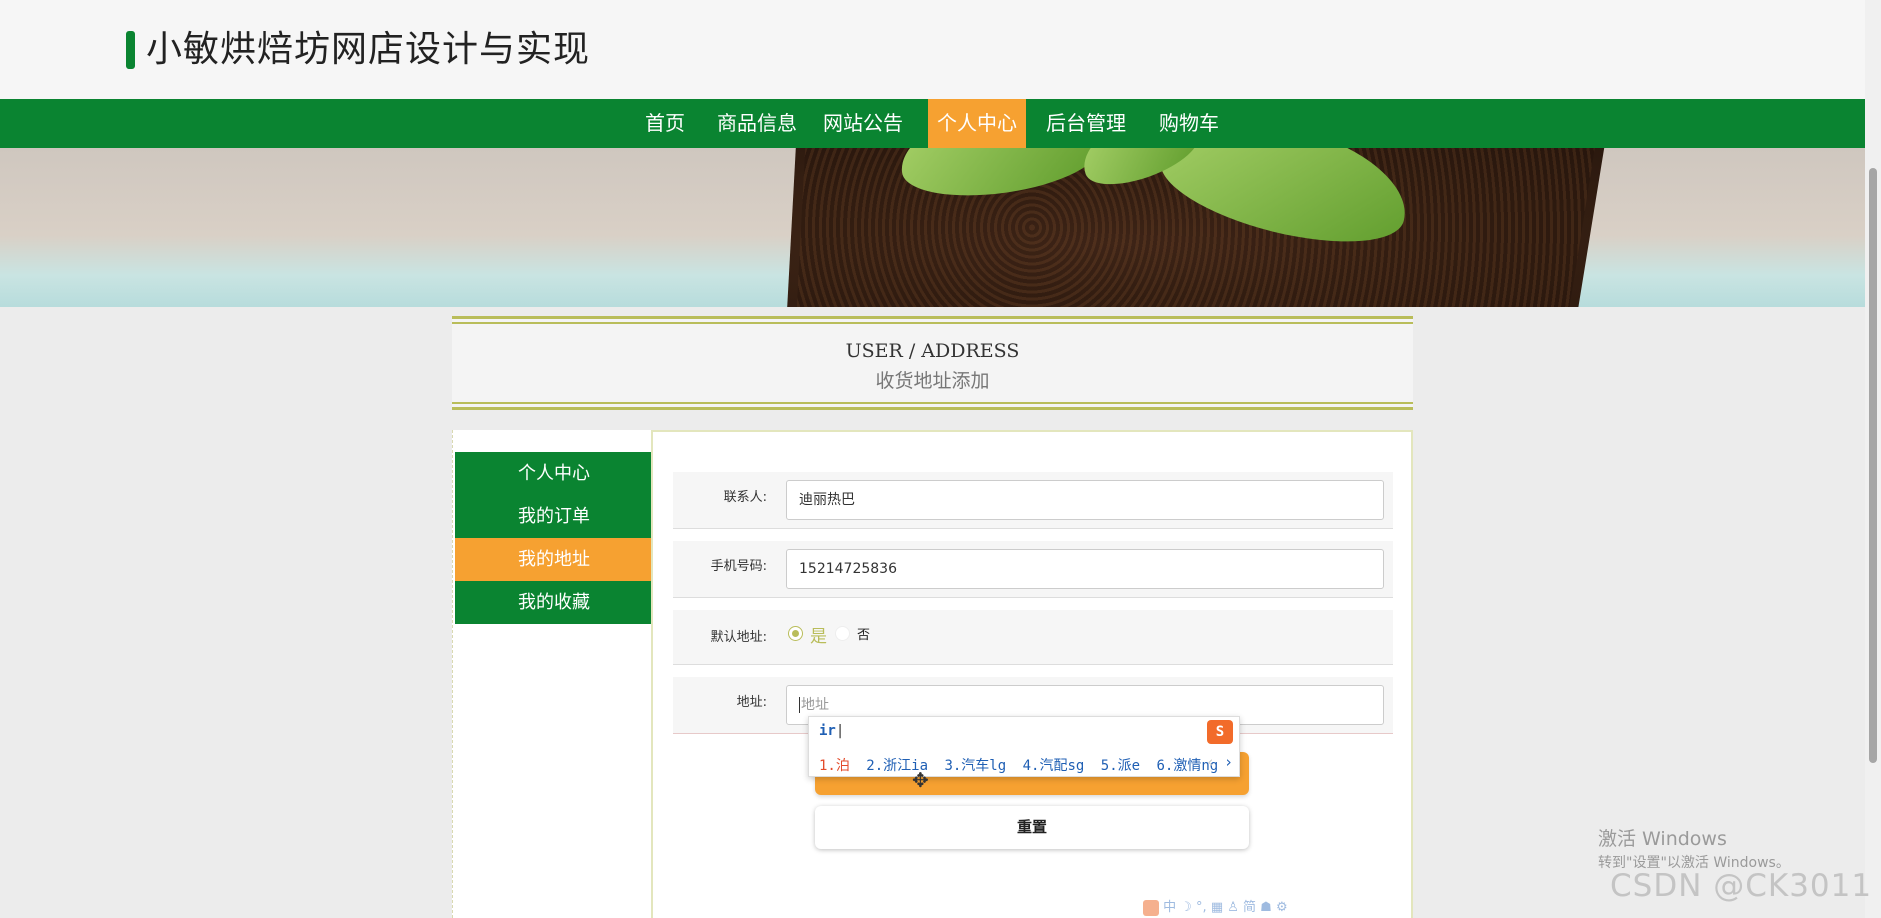 This screenshot has height=918, width=1881. Describe the element at coordinates (977, 123) in the screenshot. I see `nav-personal-center: 个人中心` at that location.